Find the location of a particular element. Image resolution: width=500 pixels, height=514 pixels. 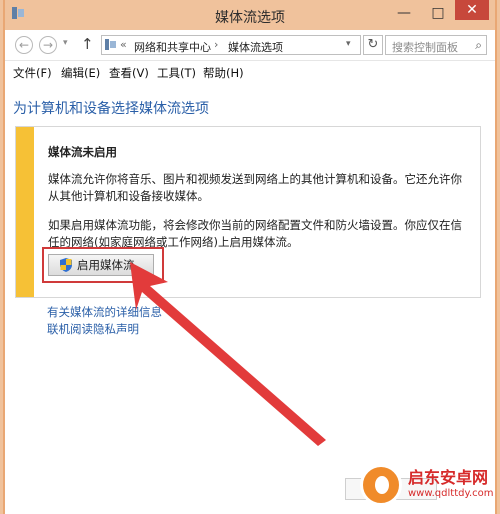

address-bar: « 网络和共享中心 › 媒体流选项 ▾ is located at coordinates (231, 45).